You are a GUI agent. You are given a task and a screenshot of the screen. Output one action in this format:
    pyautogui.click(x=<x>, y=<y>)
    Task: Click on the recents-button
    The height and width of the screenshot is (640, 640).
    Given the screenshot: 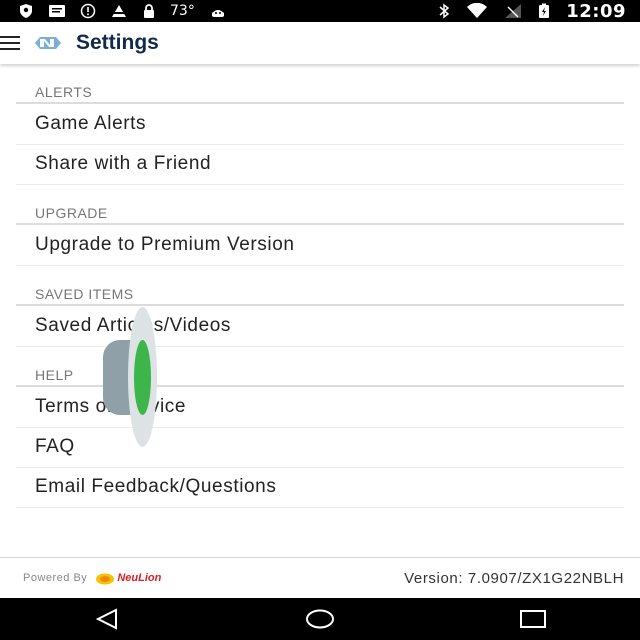 What is the action you would take?
    pyautogui.click(x=533, y=619)
    